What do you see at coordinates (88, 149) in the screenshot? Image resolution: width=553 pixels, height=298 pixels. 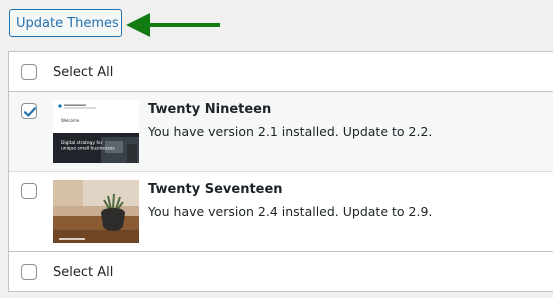 I see `svg-text: unique small businesses` at bounding box center [88, 149].